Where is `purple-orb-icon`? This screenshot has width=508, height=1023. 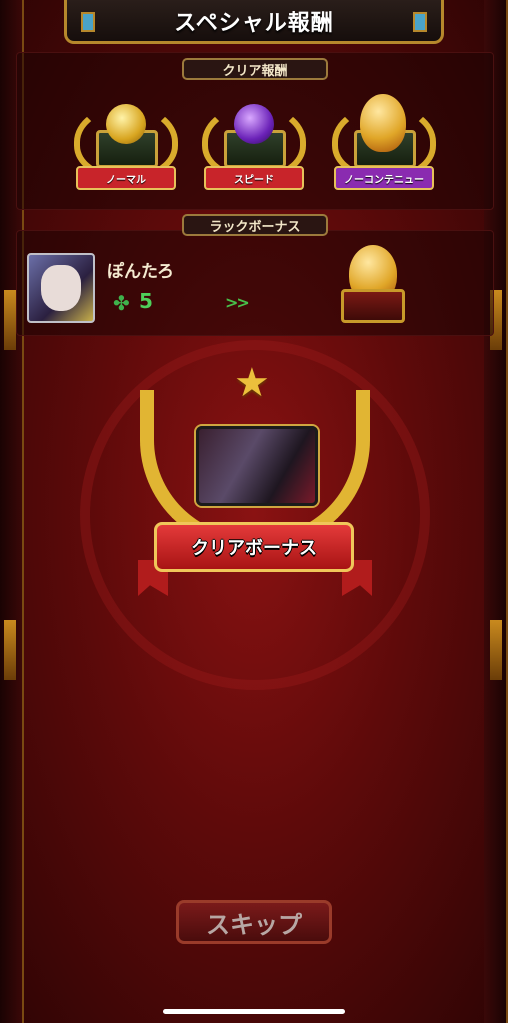 purple-orb-icon is located at coordinates (254, 124).